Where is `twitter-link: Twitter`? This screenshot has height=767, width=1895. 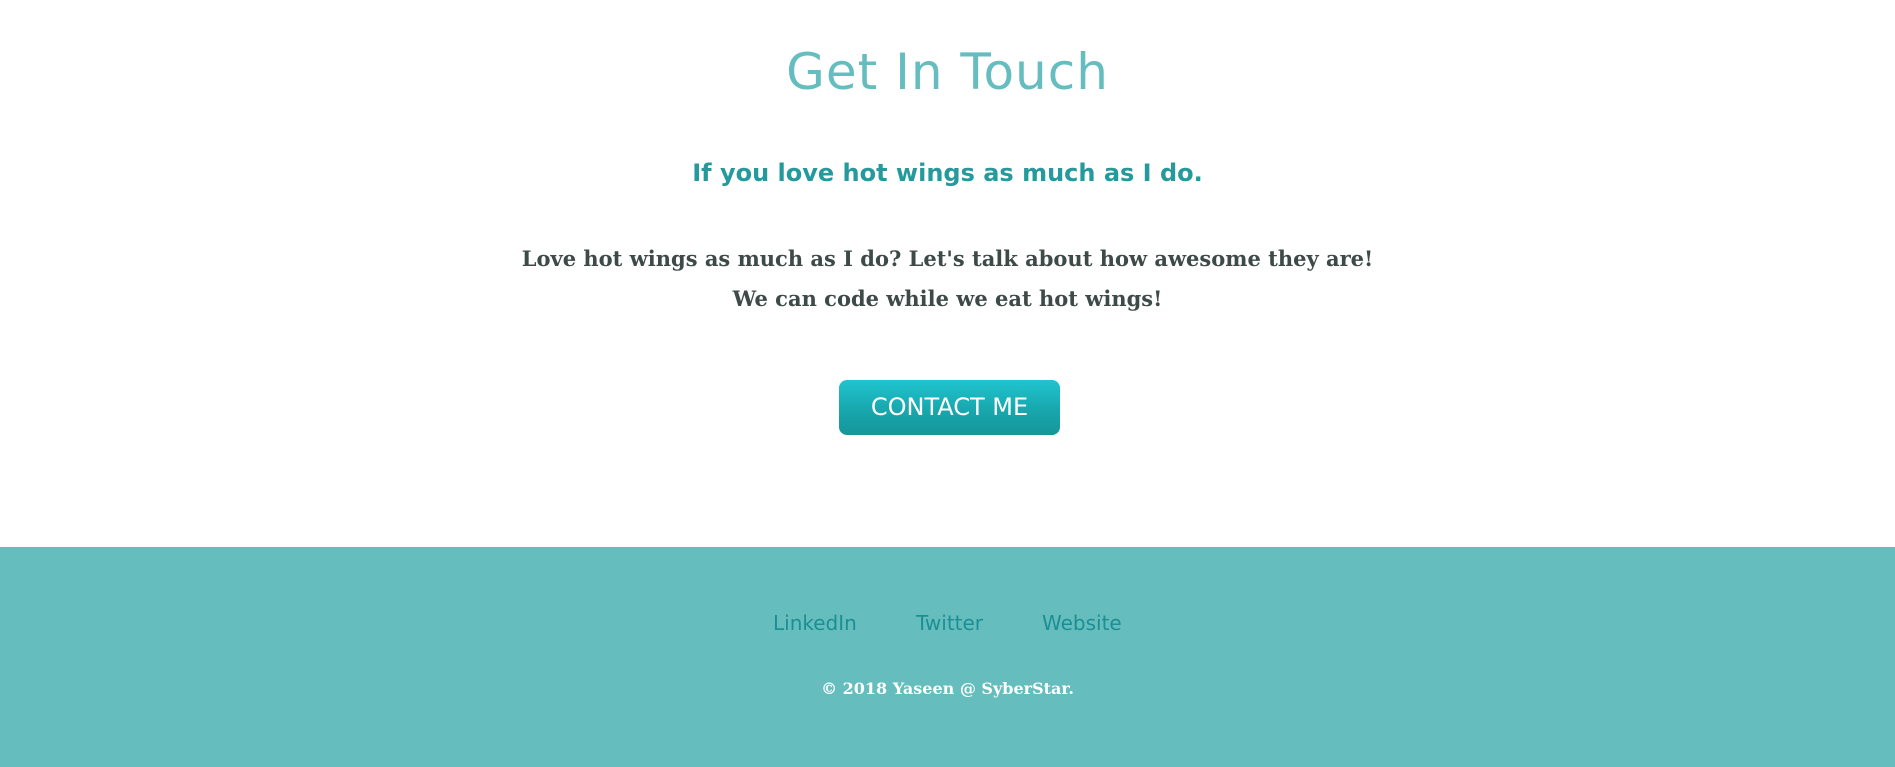
twitter-link: Twitter is located at coordinates (949, 623).